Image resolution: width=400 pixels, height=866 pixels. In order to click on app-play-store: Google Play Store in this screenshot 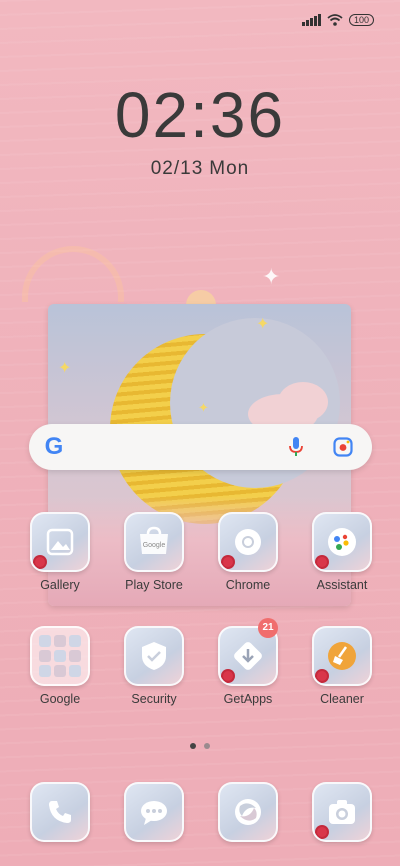, I will do `click(154, 552)`.